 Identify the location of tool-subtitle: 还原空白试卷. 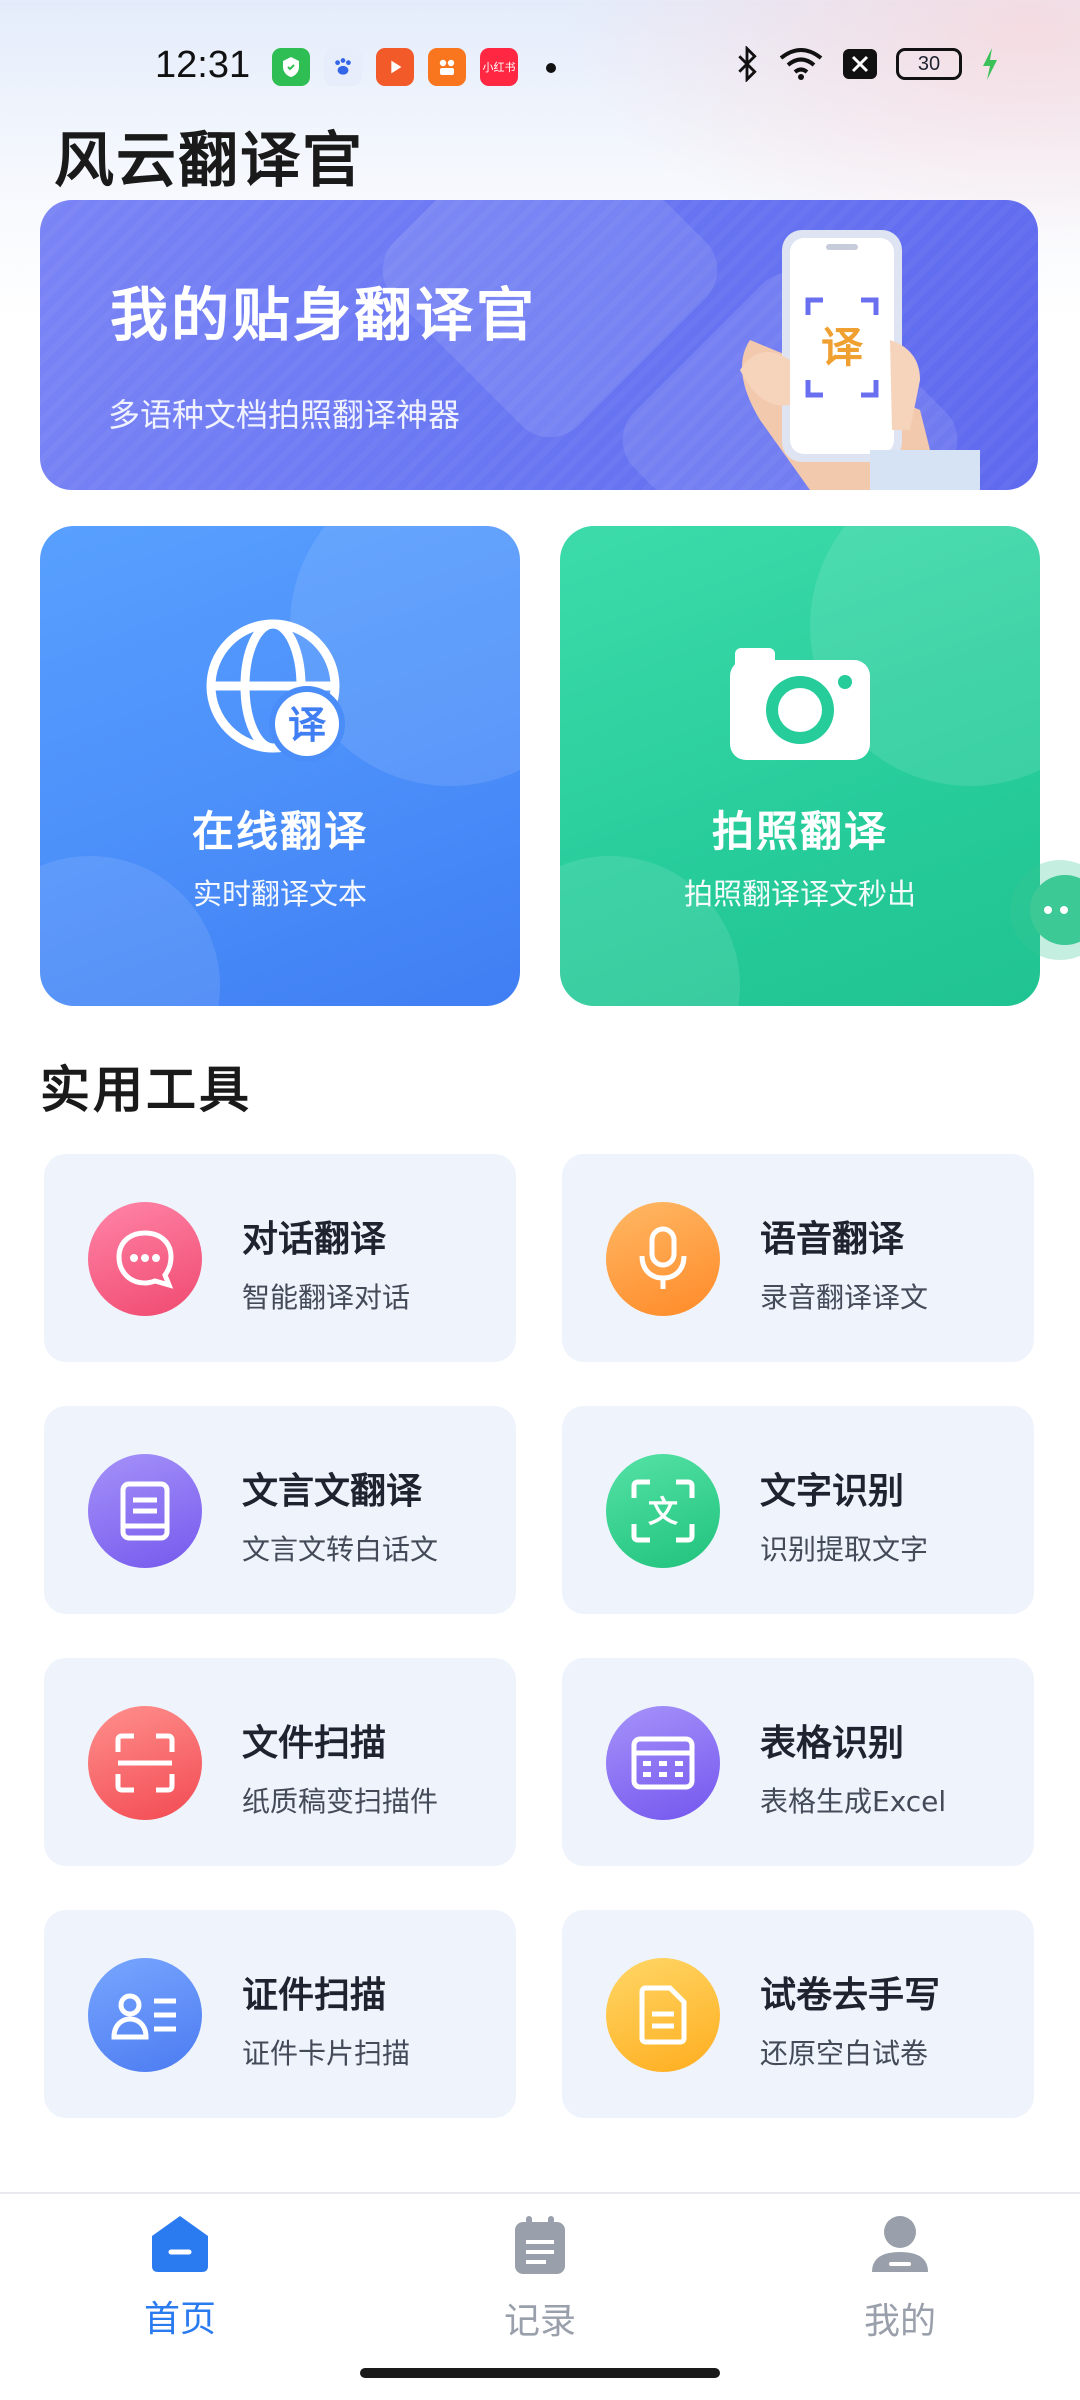
(844, 2053).